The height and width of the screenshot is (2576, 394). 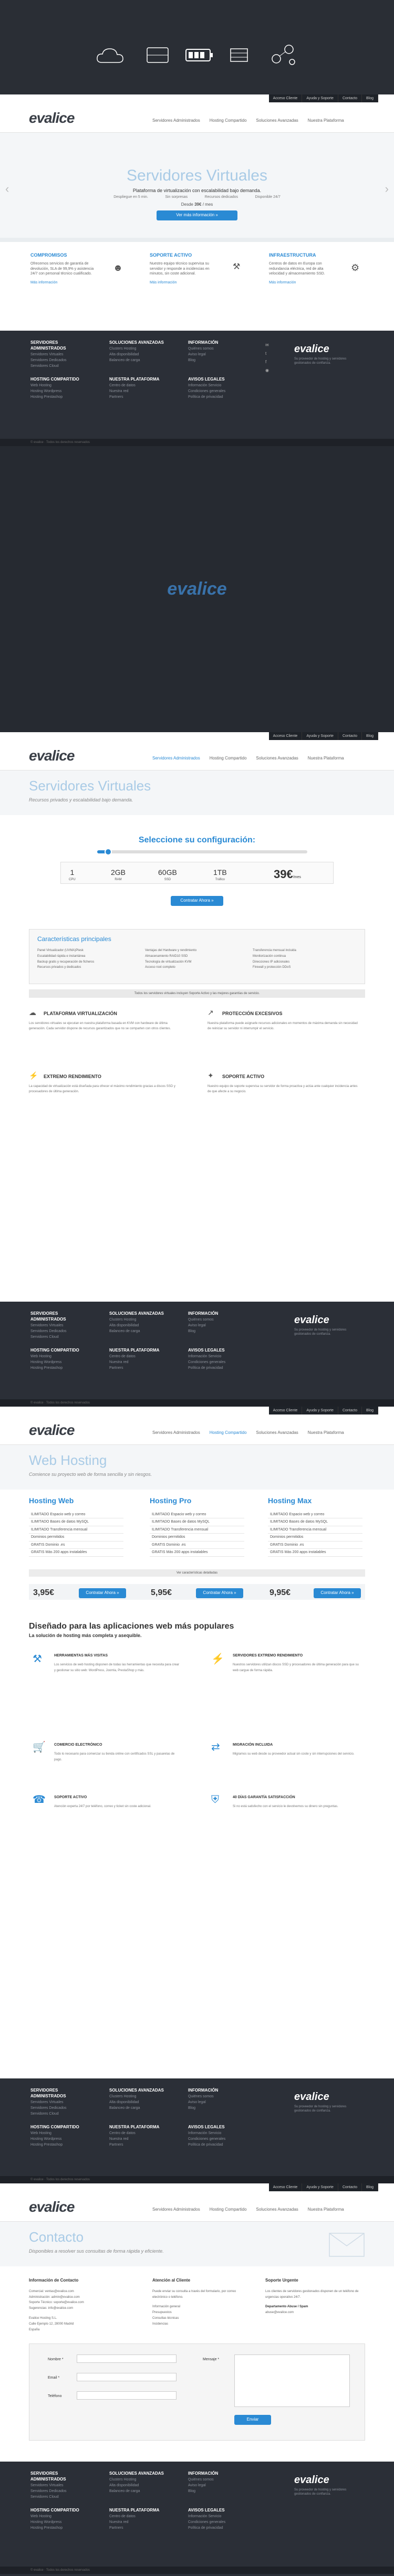 What do you see at coordinates (197, 215) in the screenshot?
I see `hero-more-button: Ver más información »` at bounding box center [197, 215].